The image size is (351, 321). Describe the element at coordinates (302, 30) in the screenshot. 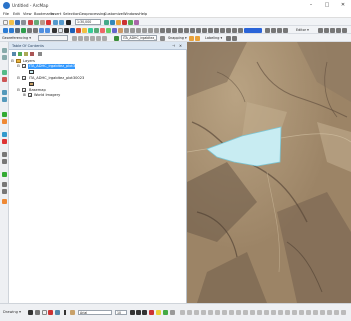

I see `editor-menu: Editor ▾` at that location.